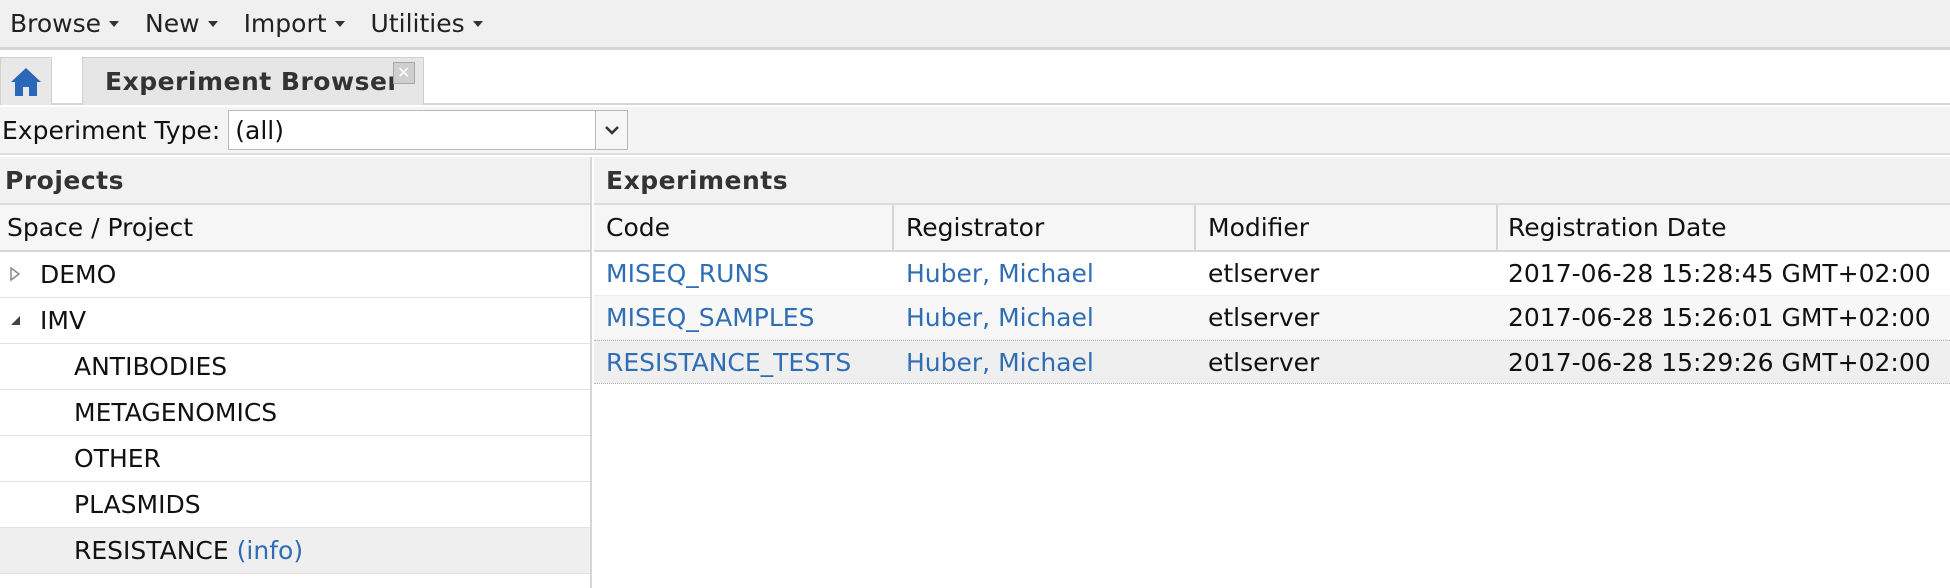 The image size is (1950, 588). I want to click on registration-date-cell: 2017-06-28 15:28:45 GMT+02:00, so click(1719, 273).